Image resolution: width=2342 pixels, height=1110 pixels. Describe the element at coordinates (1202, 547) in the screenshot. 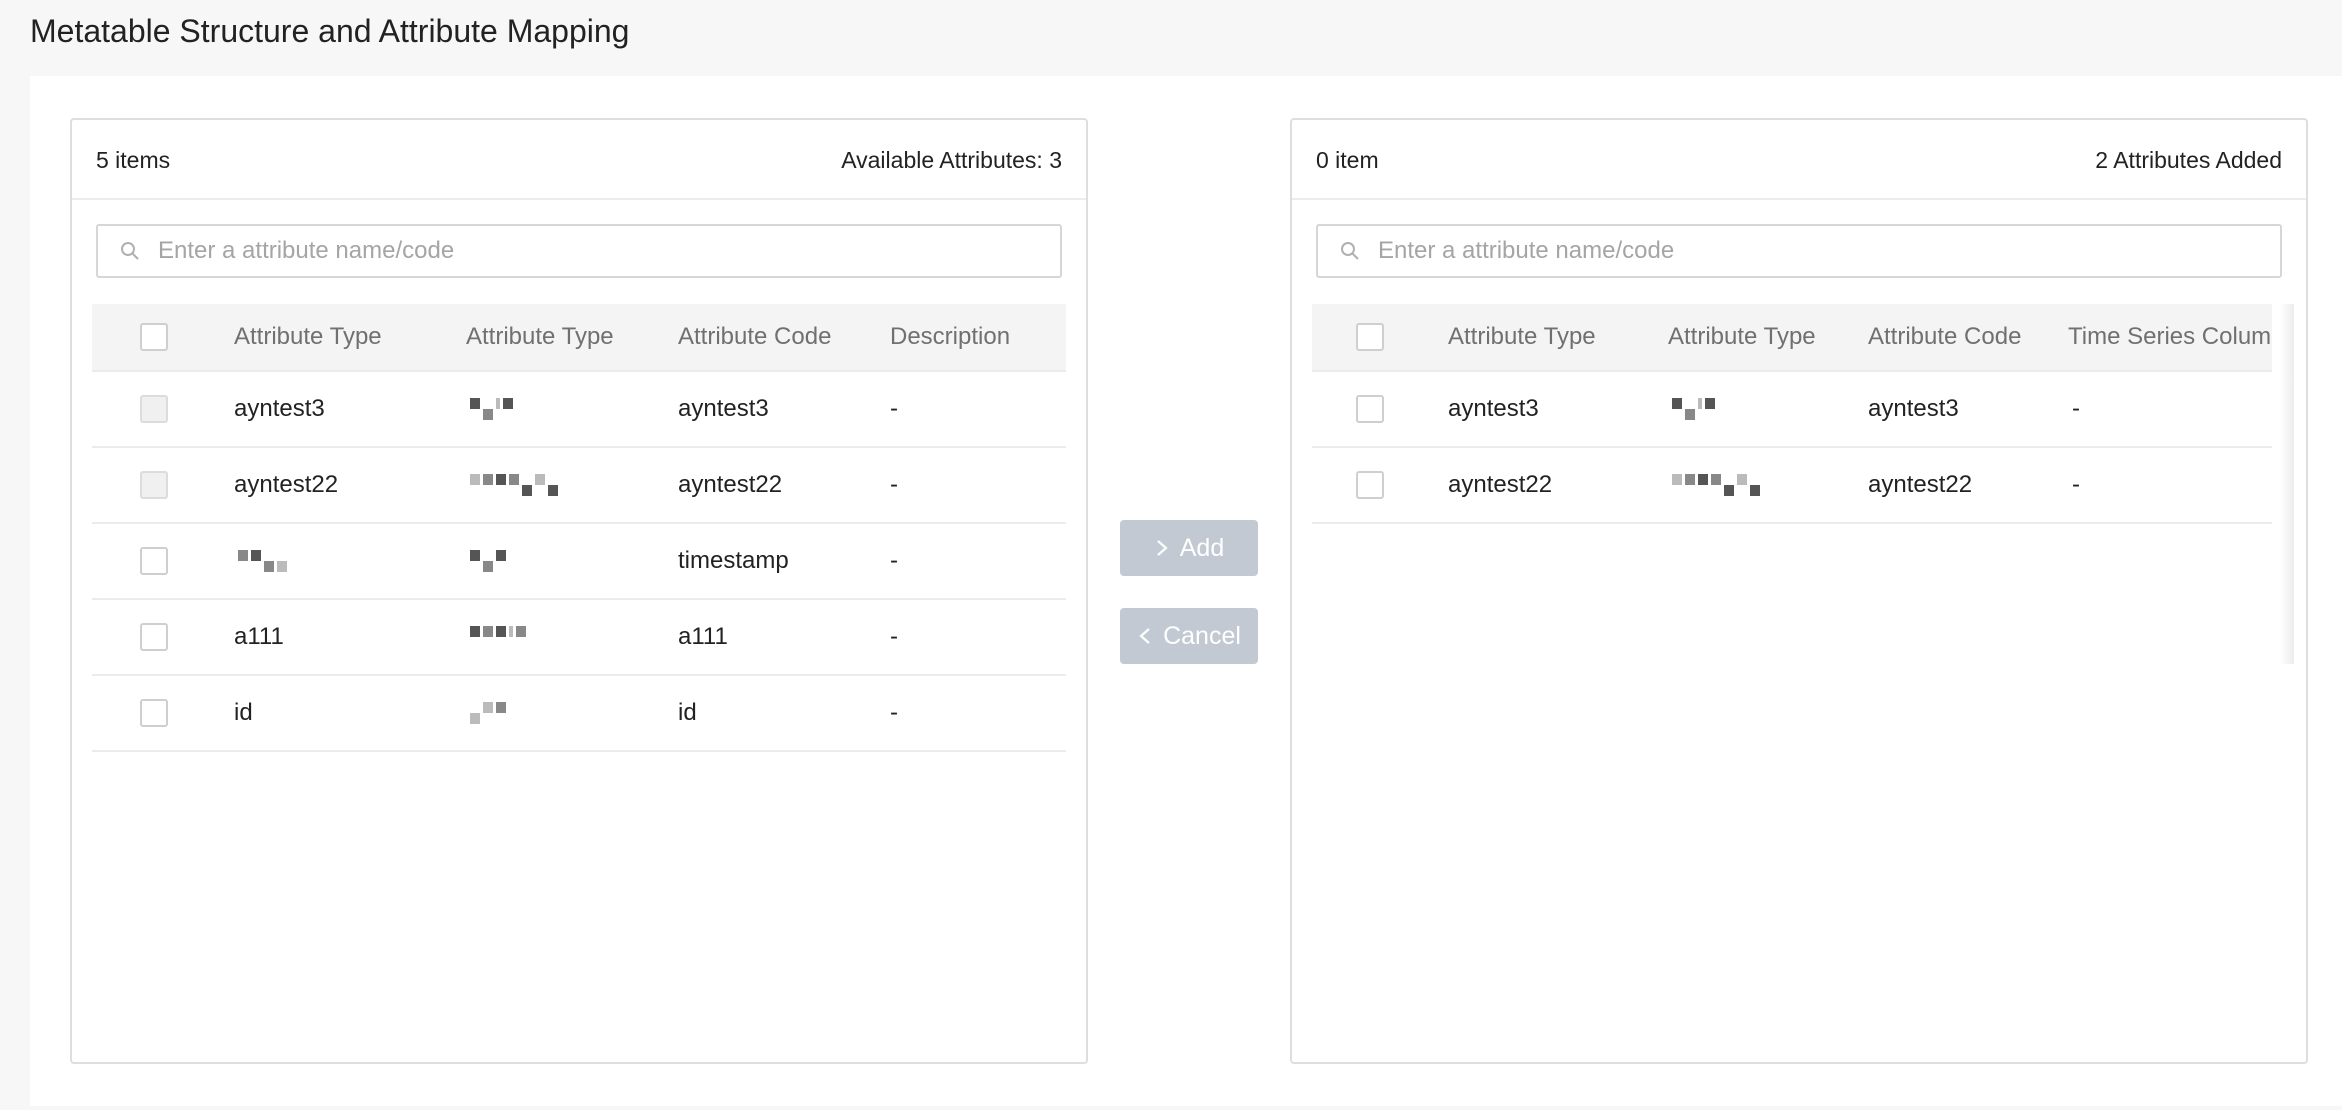

I see `add-button-label: Add` at that location.